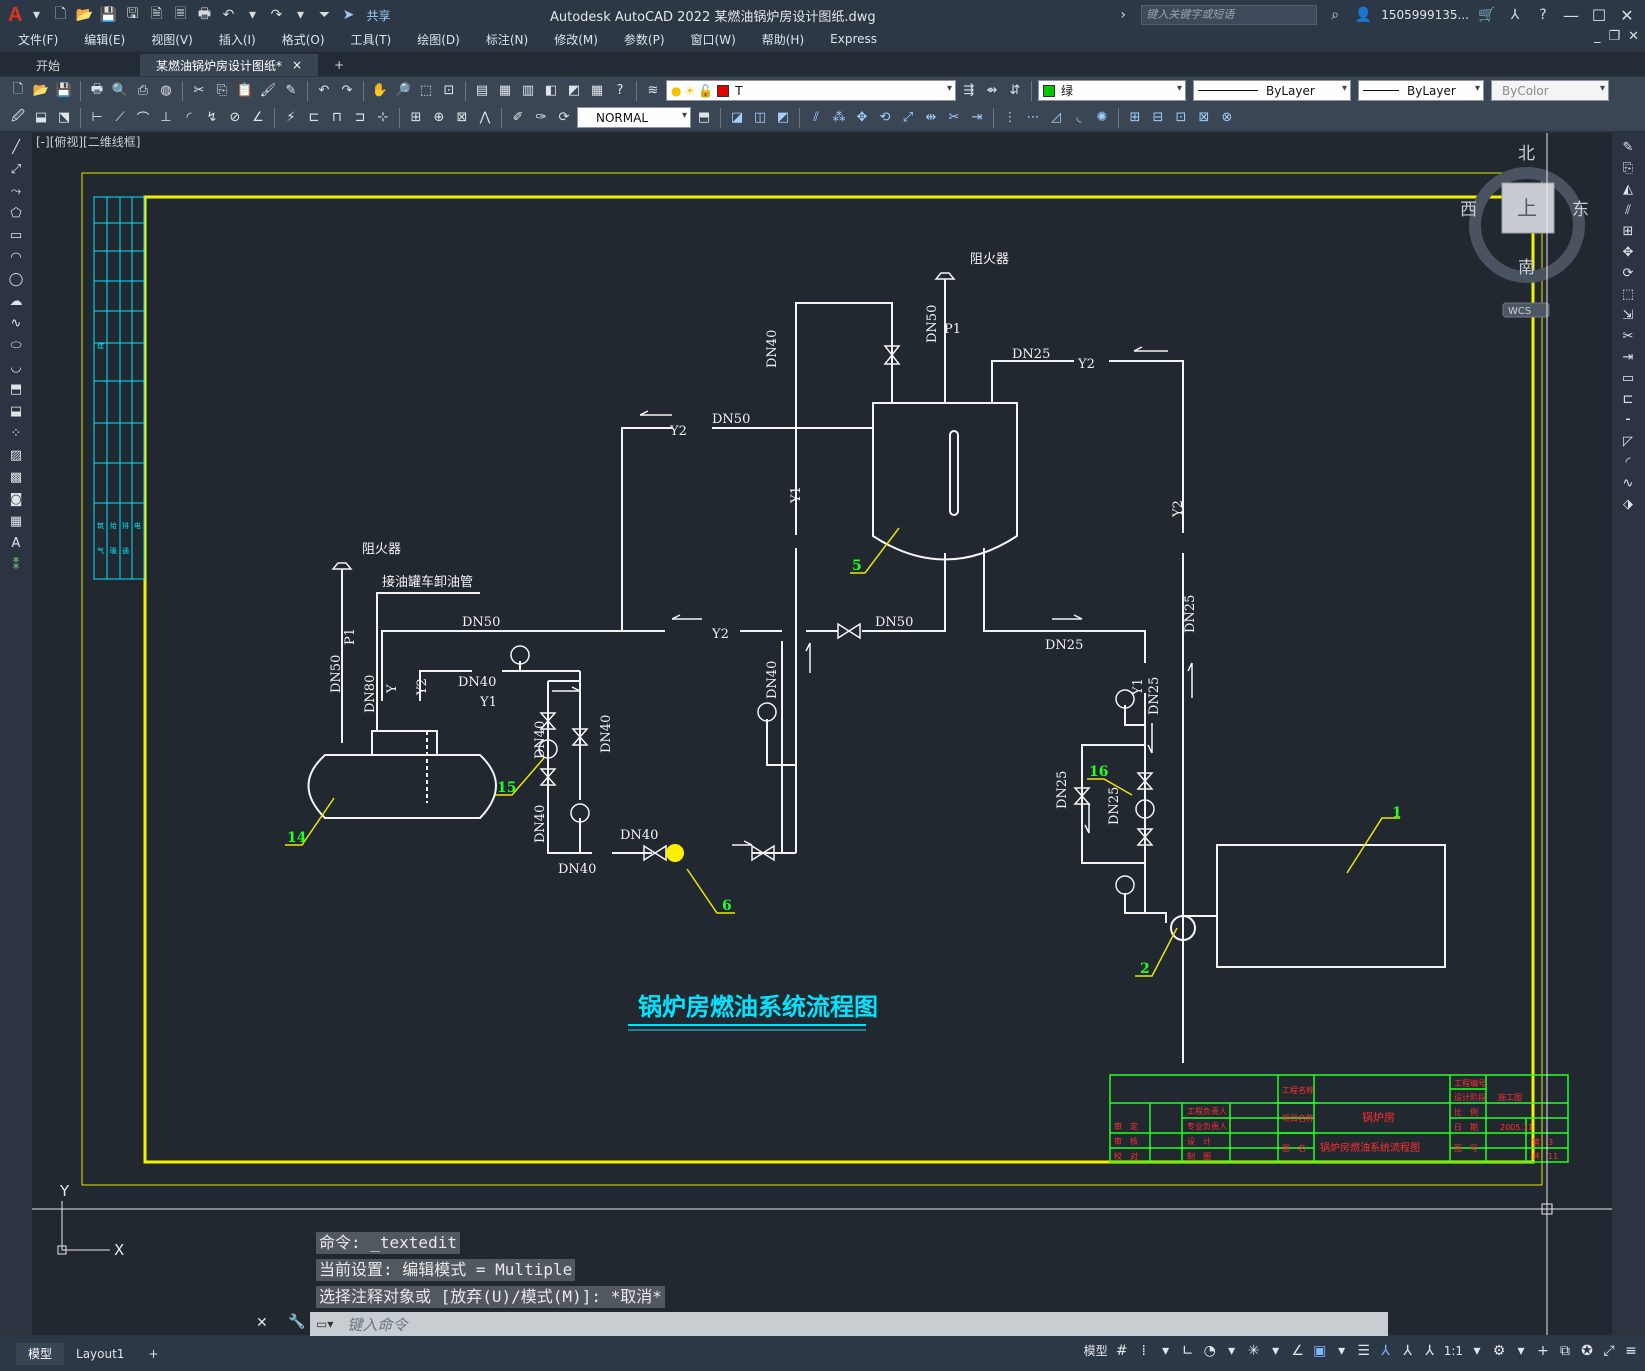 This screenshot has height=1371, width=1645. Describe the element at coordinates (1499, 1351) in the screenshot. I see `workspace-gear-icon: ⚙` at that location.